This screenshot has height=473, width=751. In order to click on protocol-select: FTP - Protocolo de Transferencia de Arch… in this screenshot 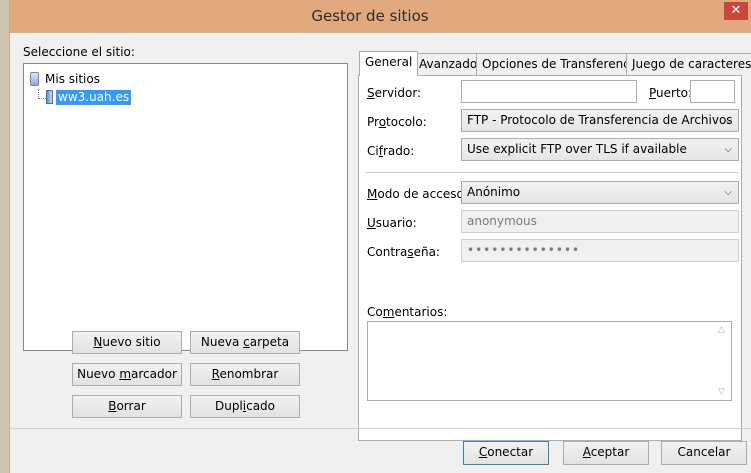, I will do `click(600, 120)`.